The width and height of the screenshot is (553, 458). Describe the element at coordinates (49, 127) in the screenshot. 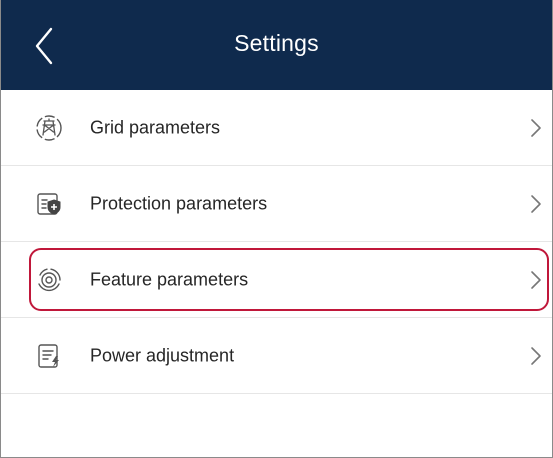

I see `grid-tower-icon` at that location.